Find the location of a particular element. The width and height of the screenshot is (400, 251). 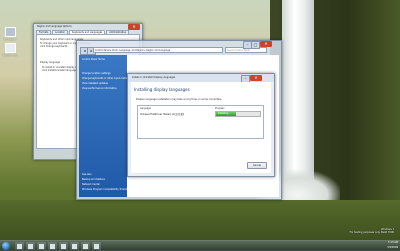

desktop-icon-label: Recycle Bin is located at coordinates (10, 55).